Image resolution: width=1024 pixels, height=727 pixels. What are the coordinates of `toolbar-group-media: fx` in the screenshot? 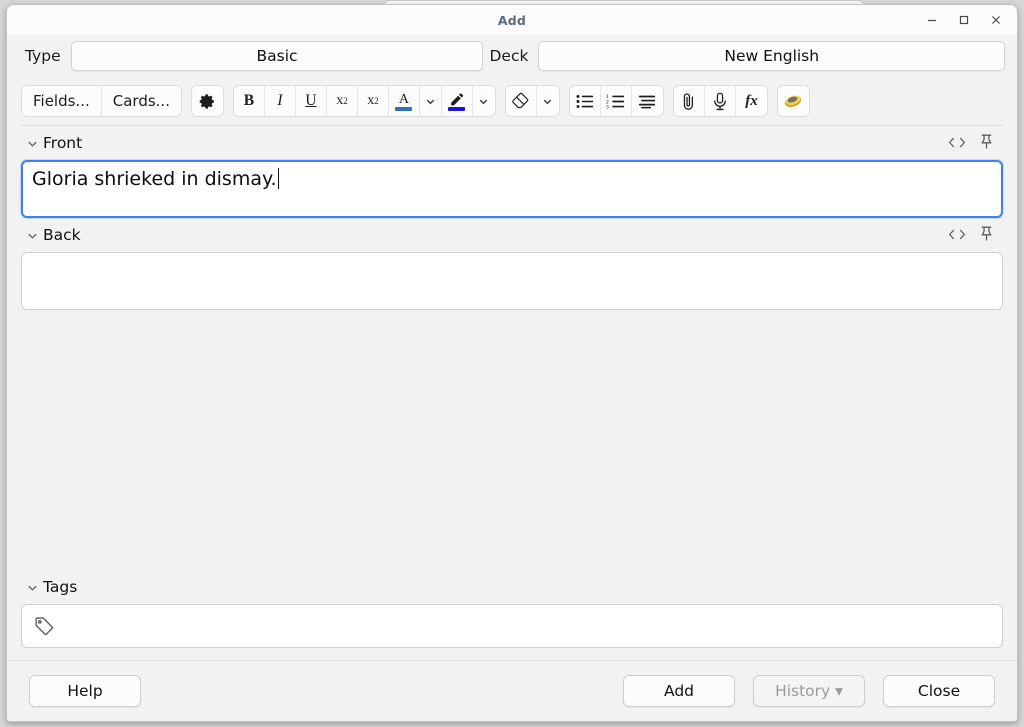 It's located at (720, 101).